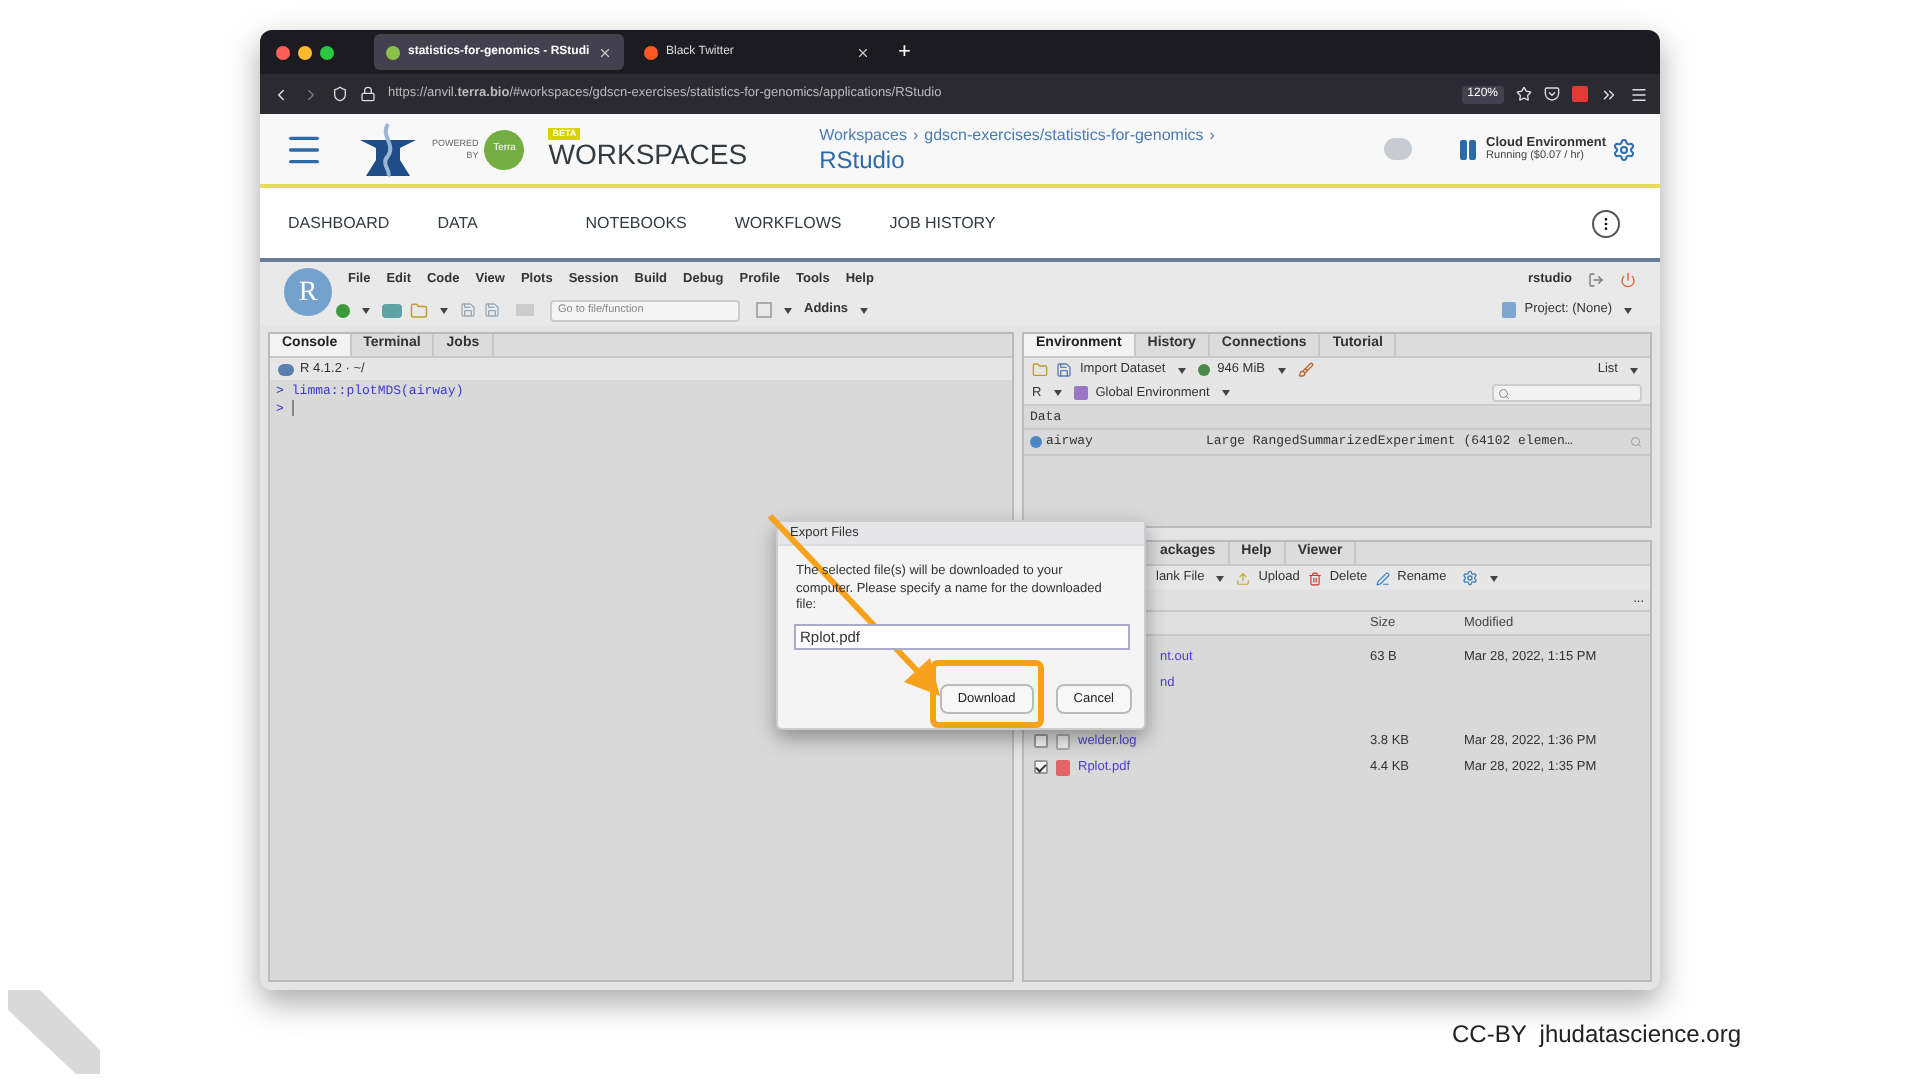 This screenshot has width=1920, height=1080. I want to click on nav-link: JOB HISTORY, so click(942, 223).